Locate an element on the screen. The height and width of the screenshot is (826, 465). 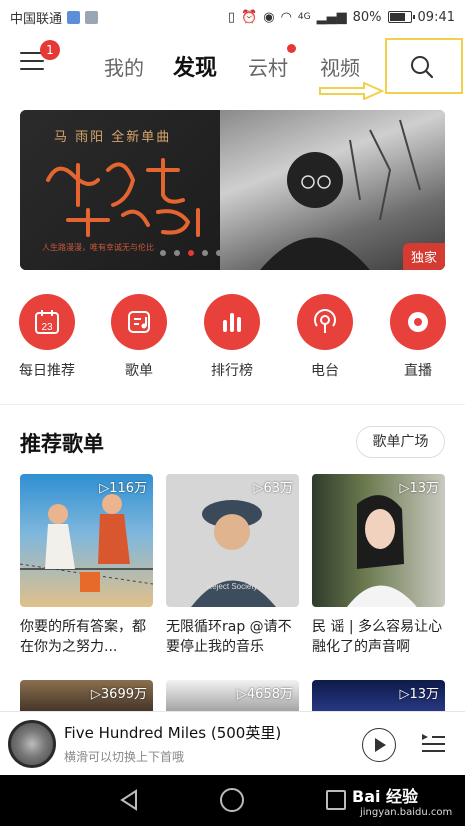
shortcut-label: 歌单 is located at coordinates (139, 371).